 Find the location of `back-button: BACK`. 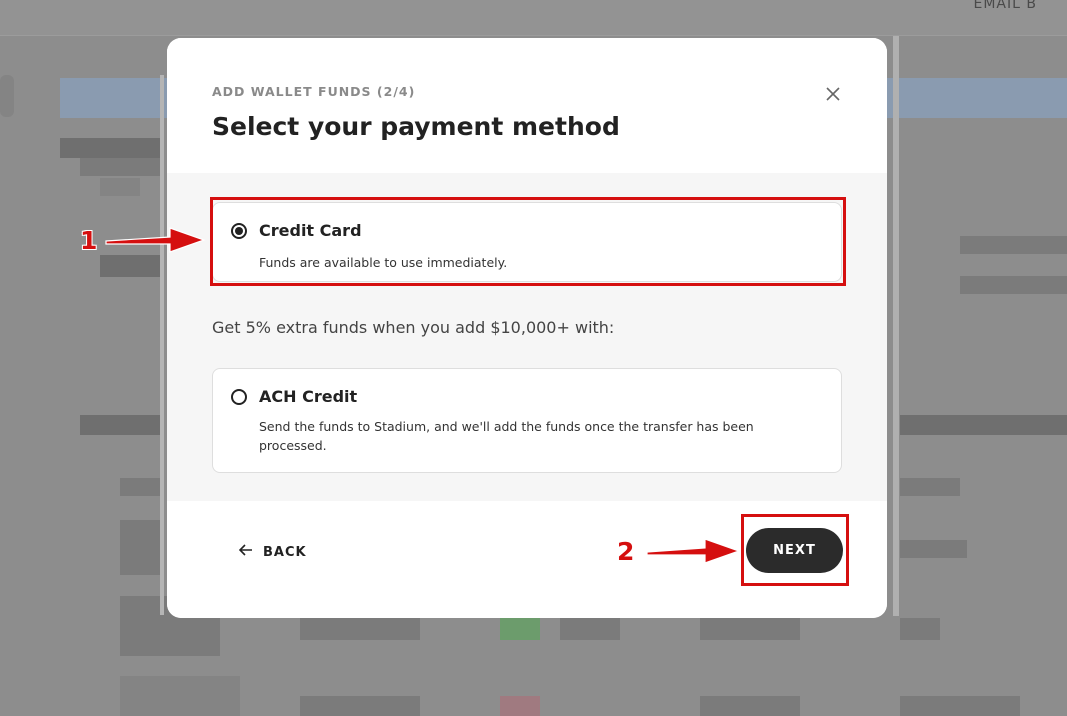

back-button: BACK is located at coordinates (272, 552).